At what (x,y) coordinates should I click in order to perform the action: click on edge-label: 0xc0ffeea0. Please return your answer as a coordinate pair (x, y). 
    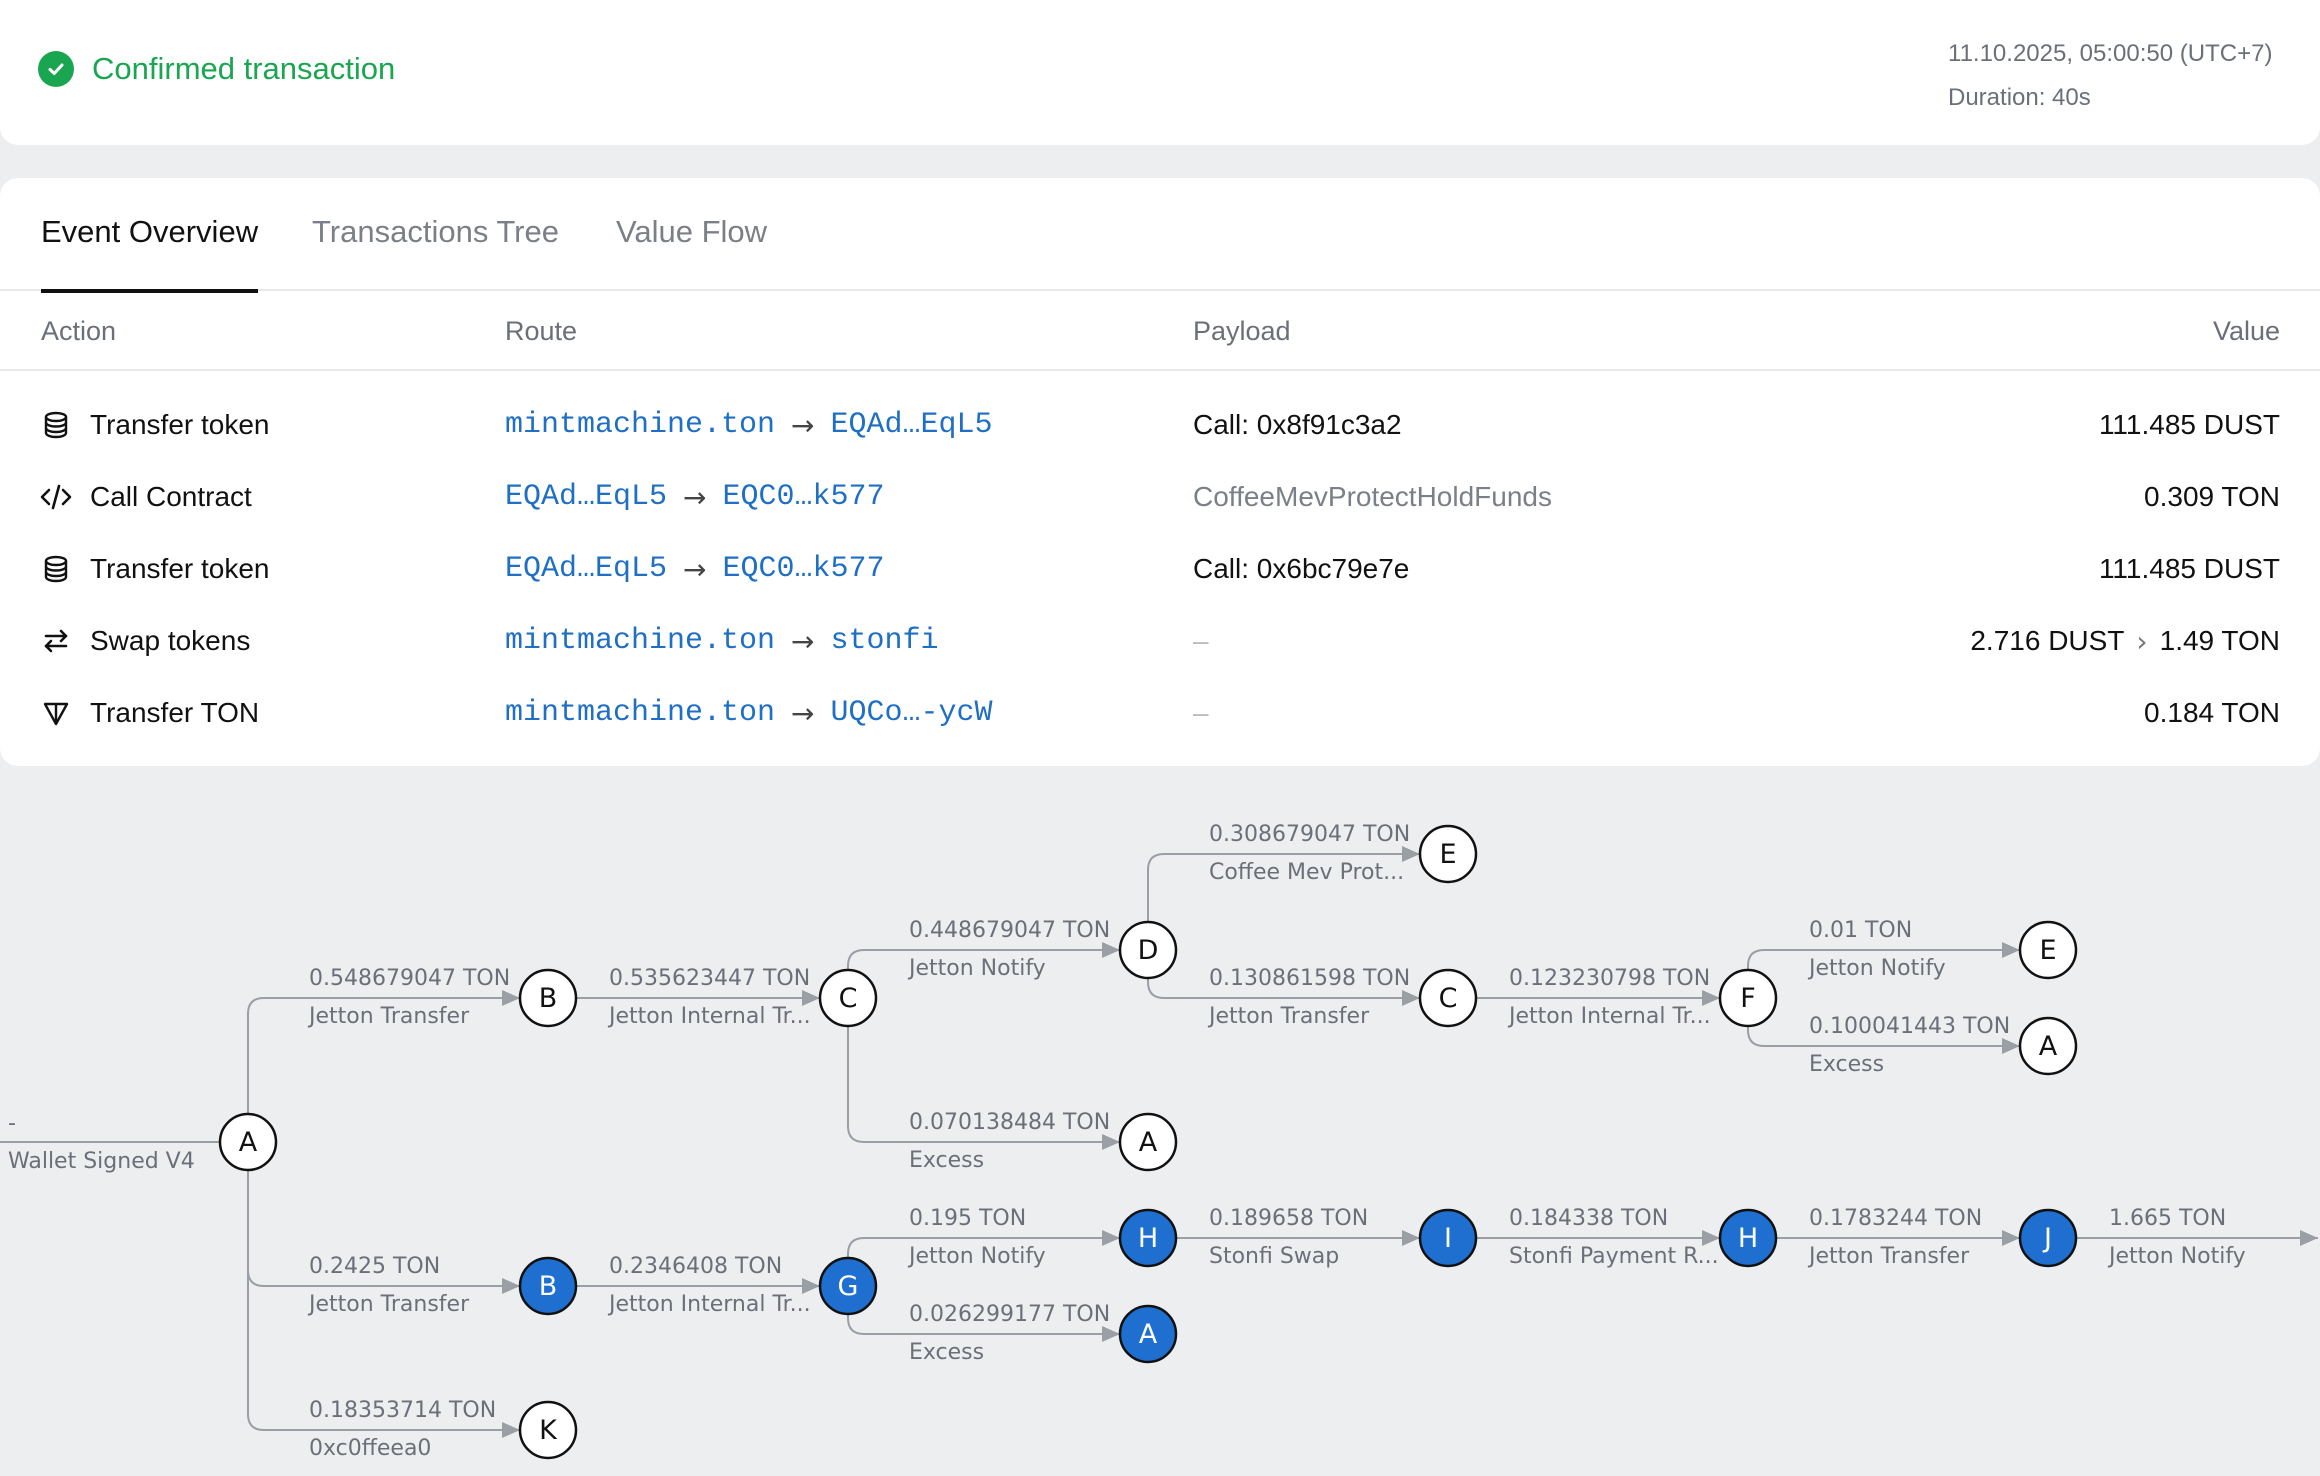
    Looking at the image, I should click on (370, 1448).